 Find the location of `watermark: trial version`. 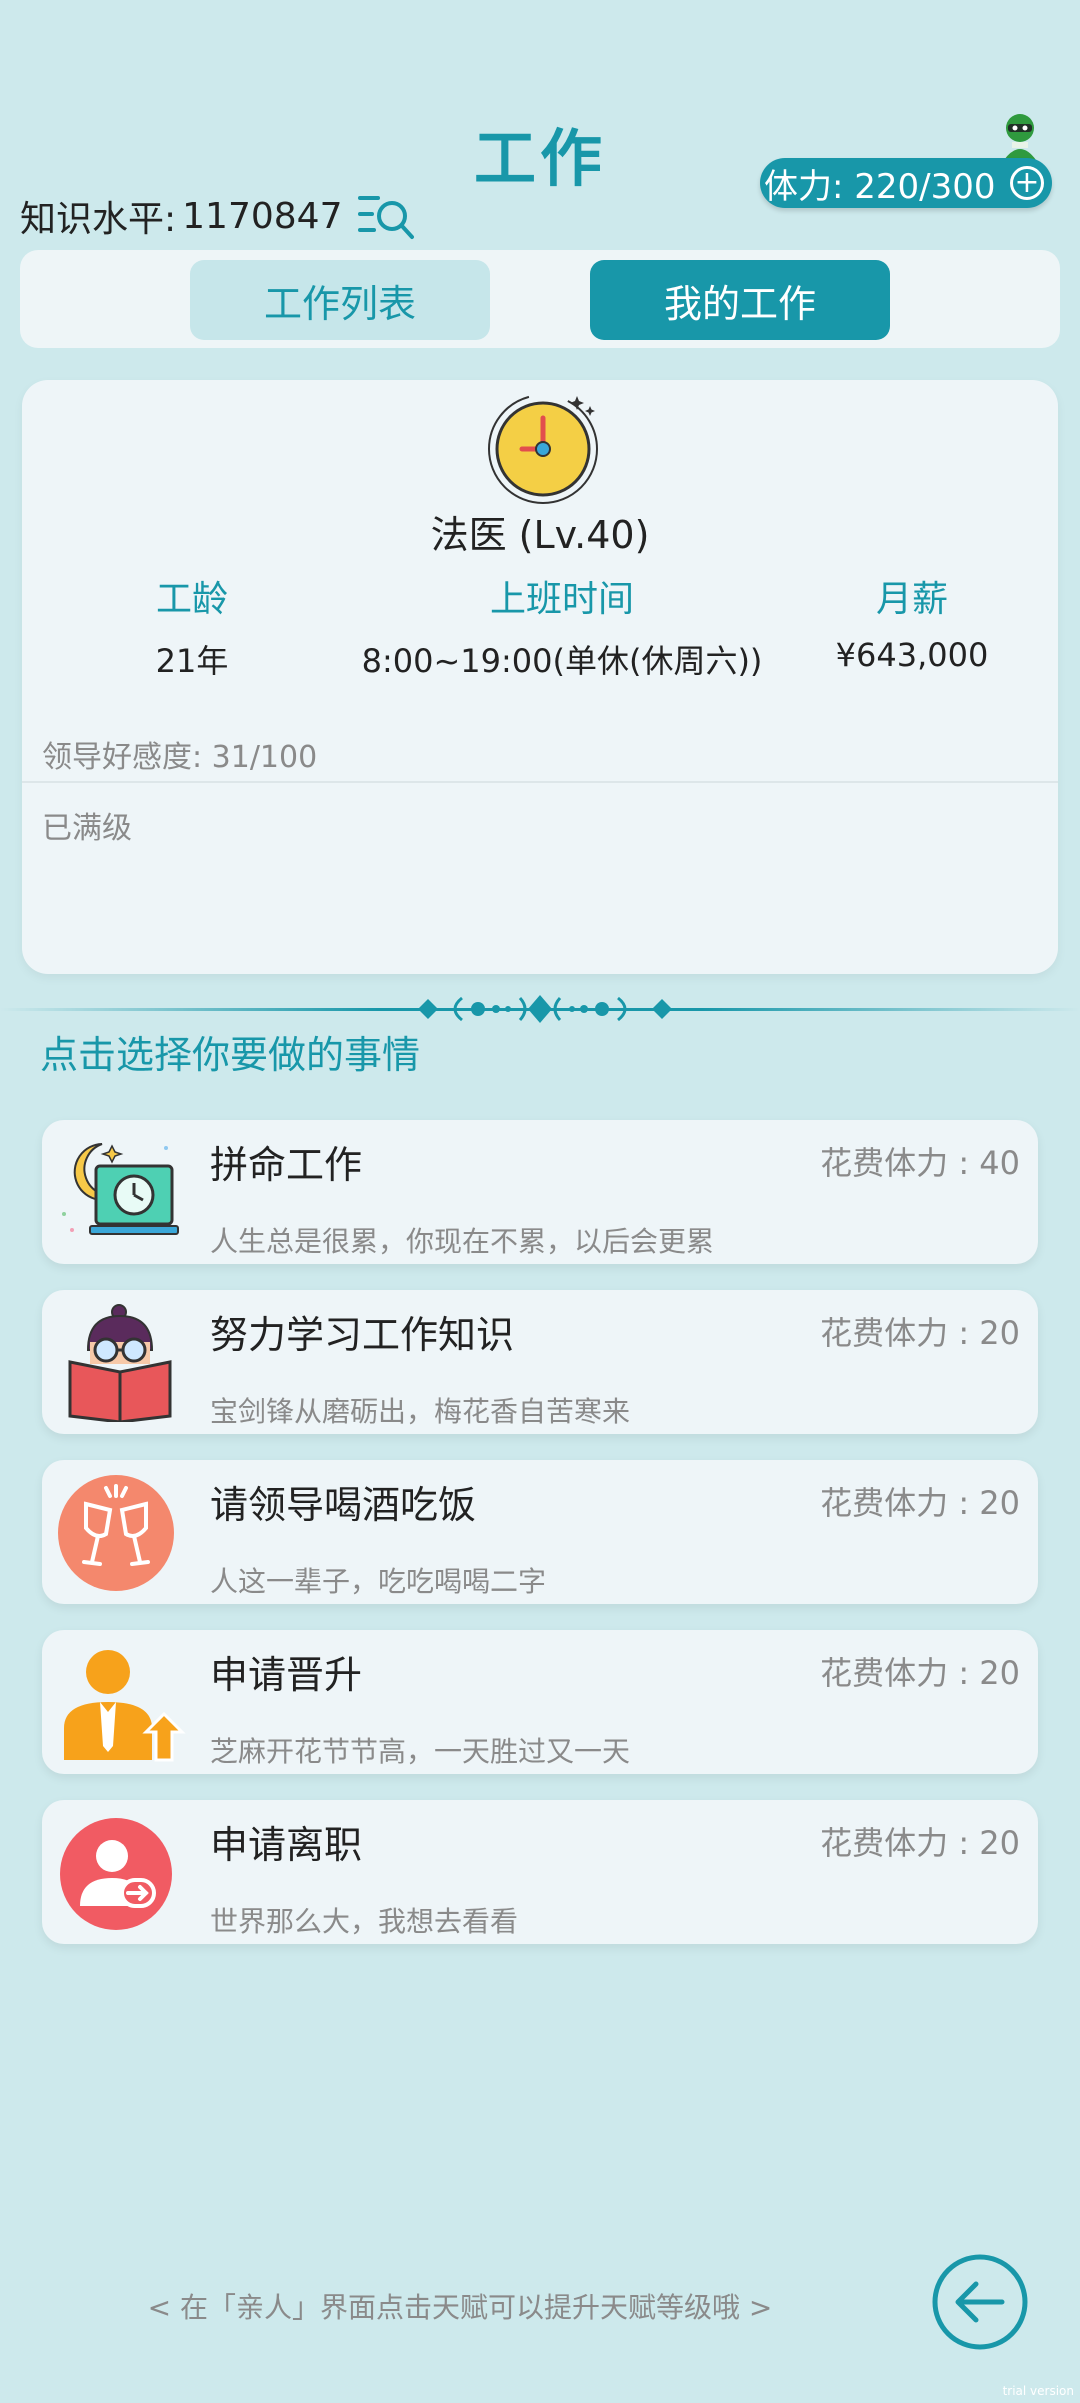

watermark: trial version is located at coordinates (1038, 2391).